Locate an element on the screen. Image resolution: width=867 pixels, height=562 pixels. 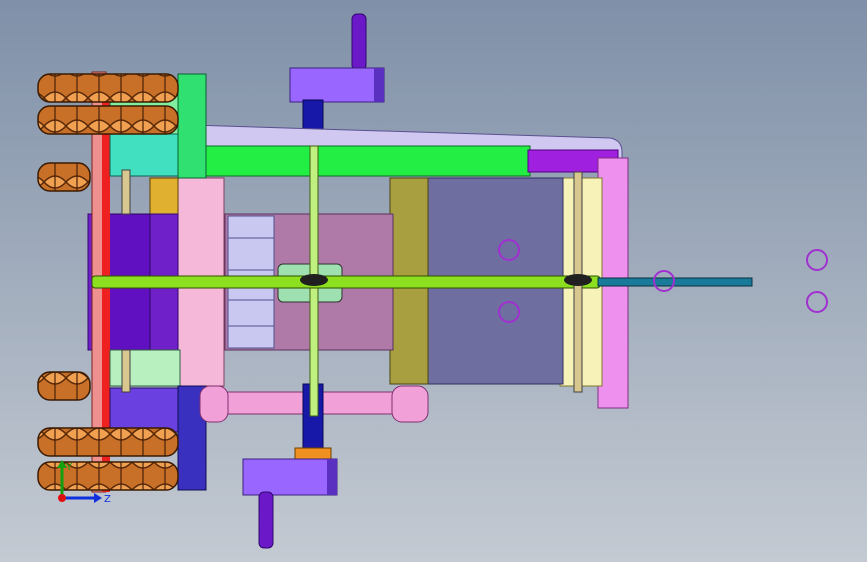
bottom-shaft is located at coordinates (266, 520).